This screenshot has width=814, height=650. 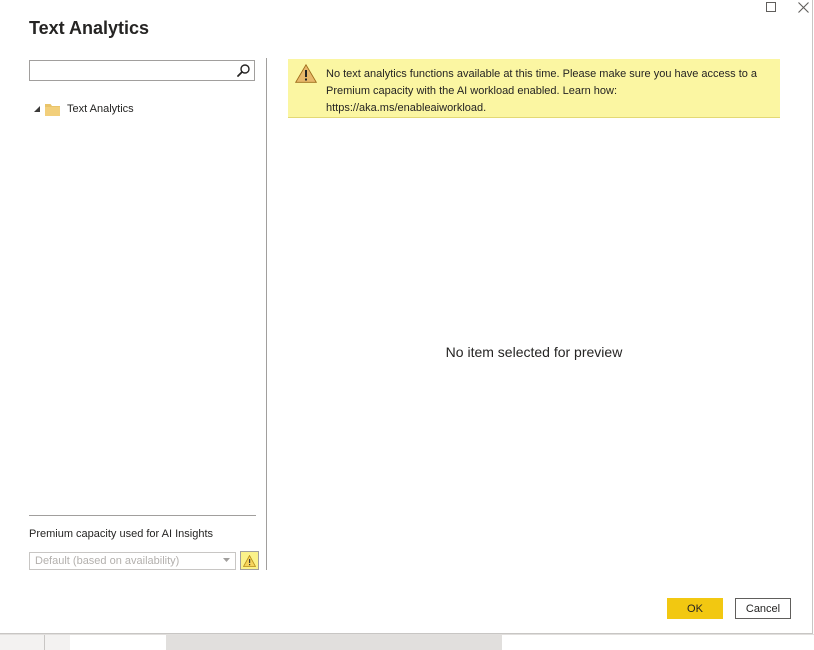 I want to click on ok-button: OK, so click(x=695, y=608).